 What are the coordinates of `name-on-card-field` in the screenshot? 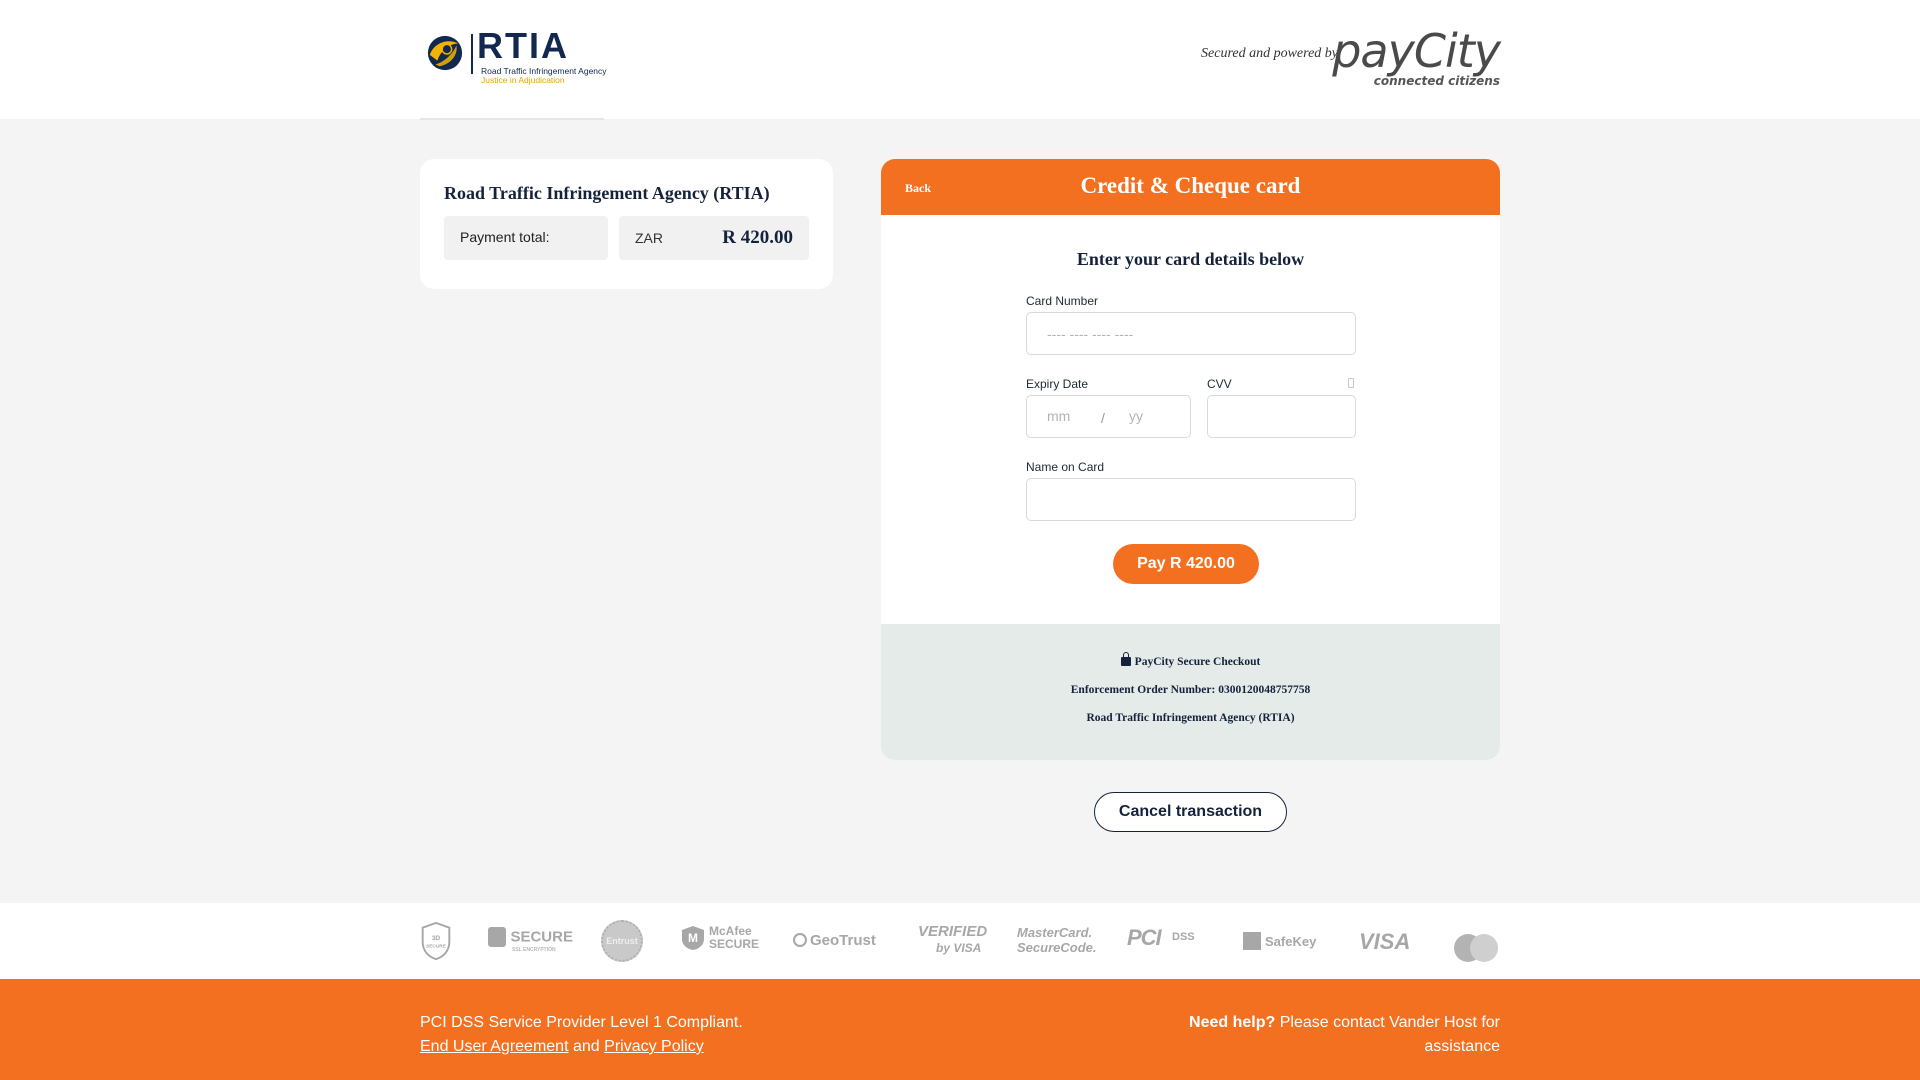 It's located at (1191, 499).